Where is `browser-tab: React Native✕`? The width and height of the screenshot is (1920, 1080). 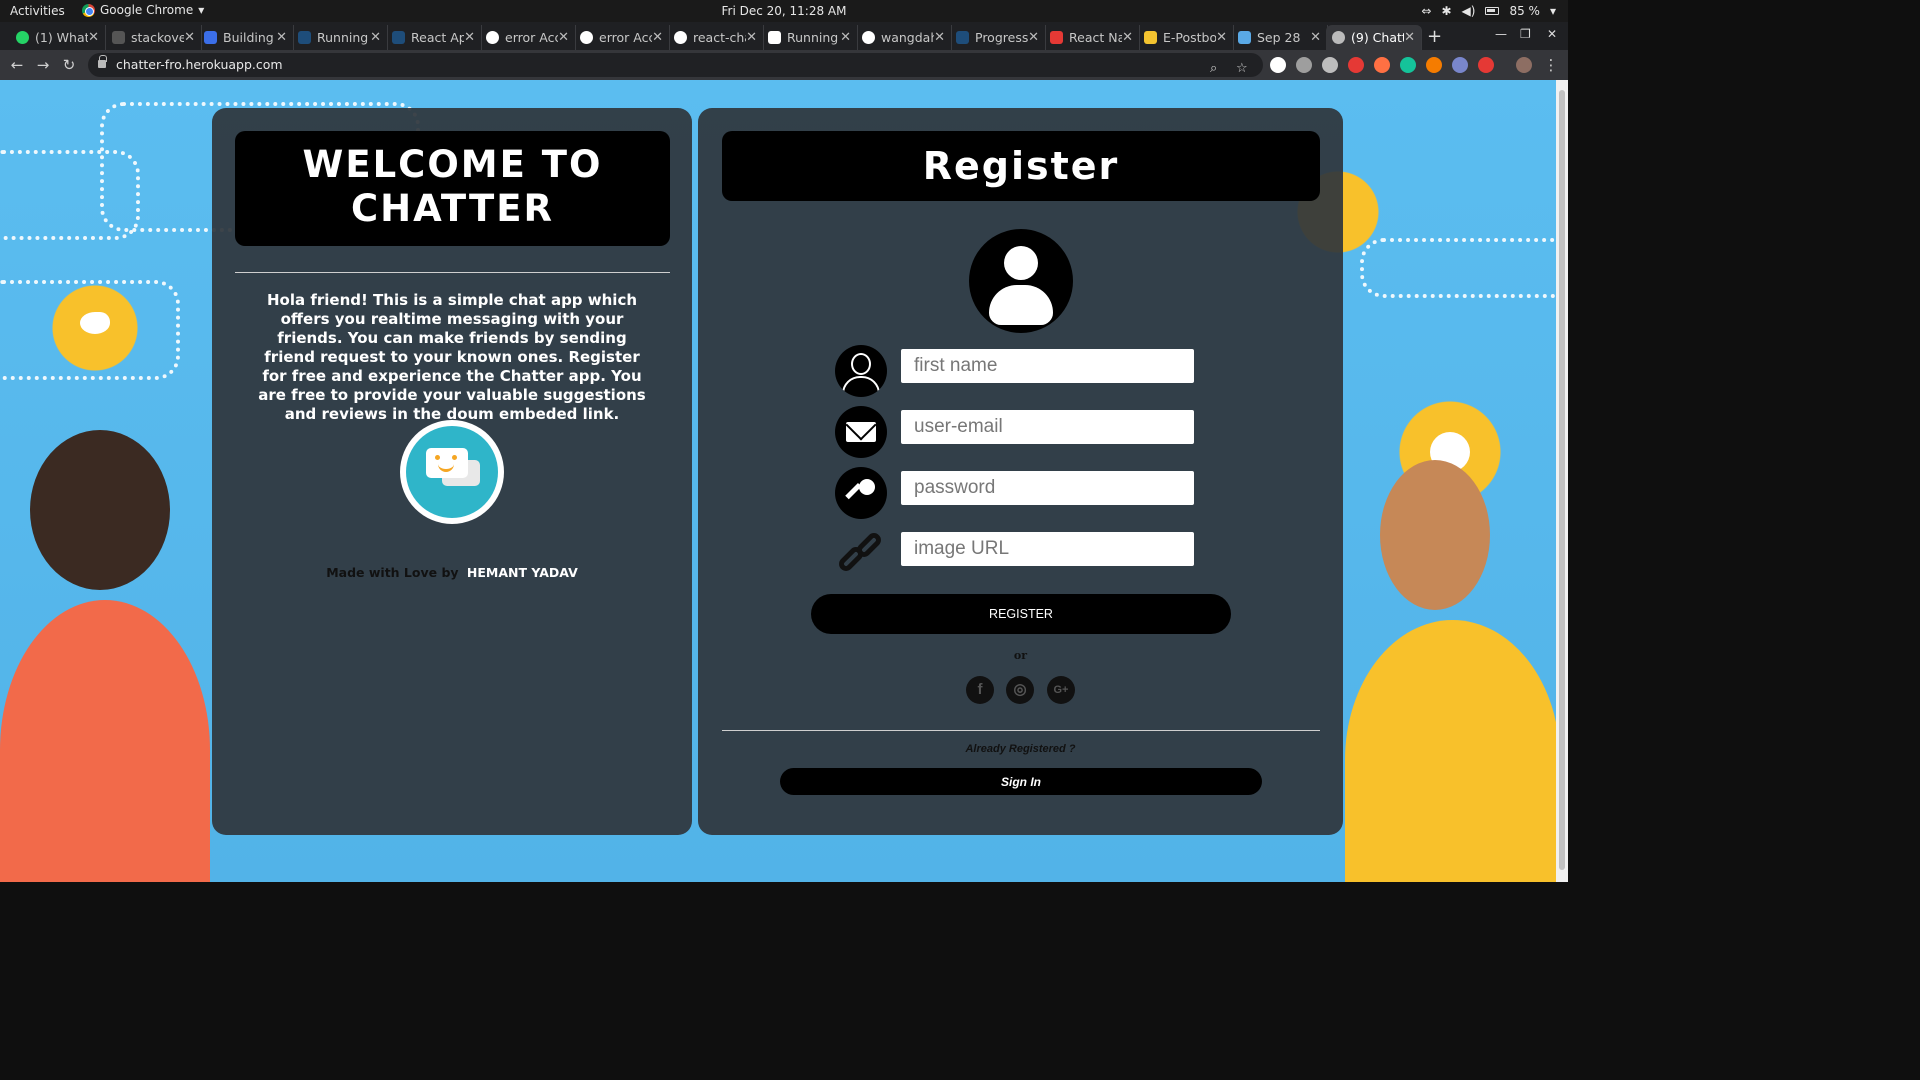 browser-tab: React Native✕ is located at coordinates (1092, 37).